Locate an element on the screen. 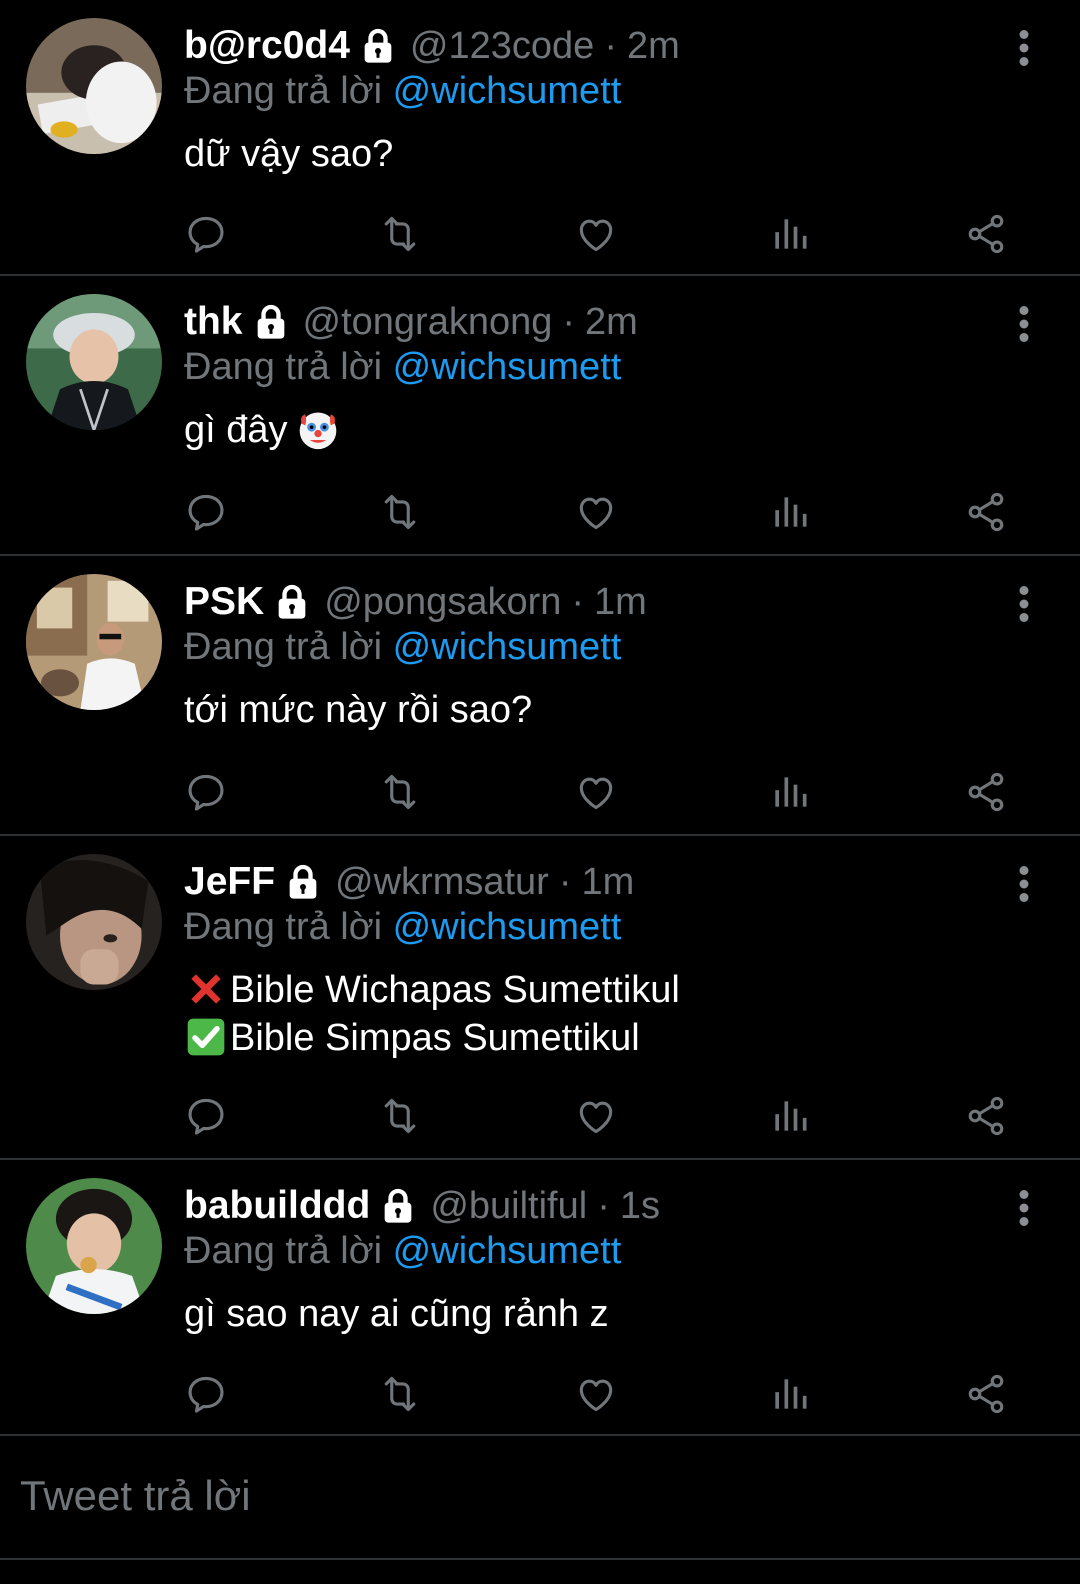 This screenshot has height=1584, width=1080. display-name: b@rc0d4 is located at coordinates (267, 46).